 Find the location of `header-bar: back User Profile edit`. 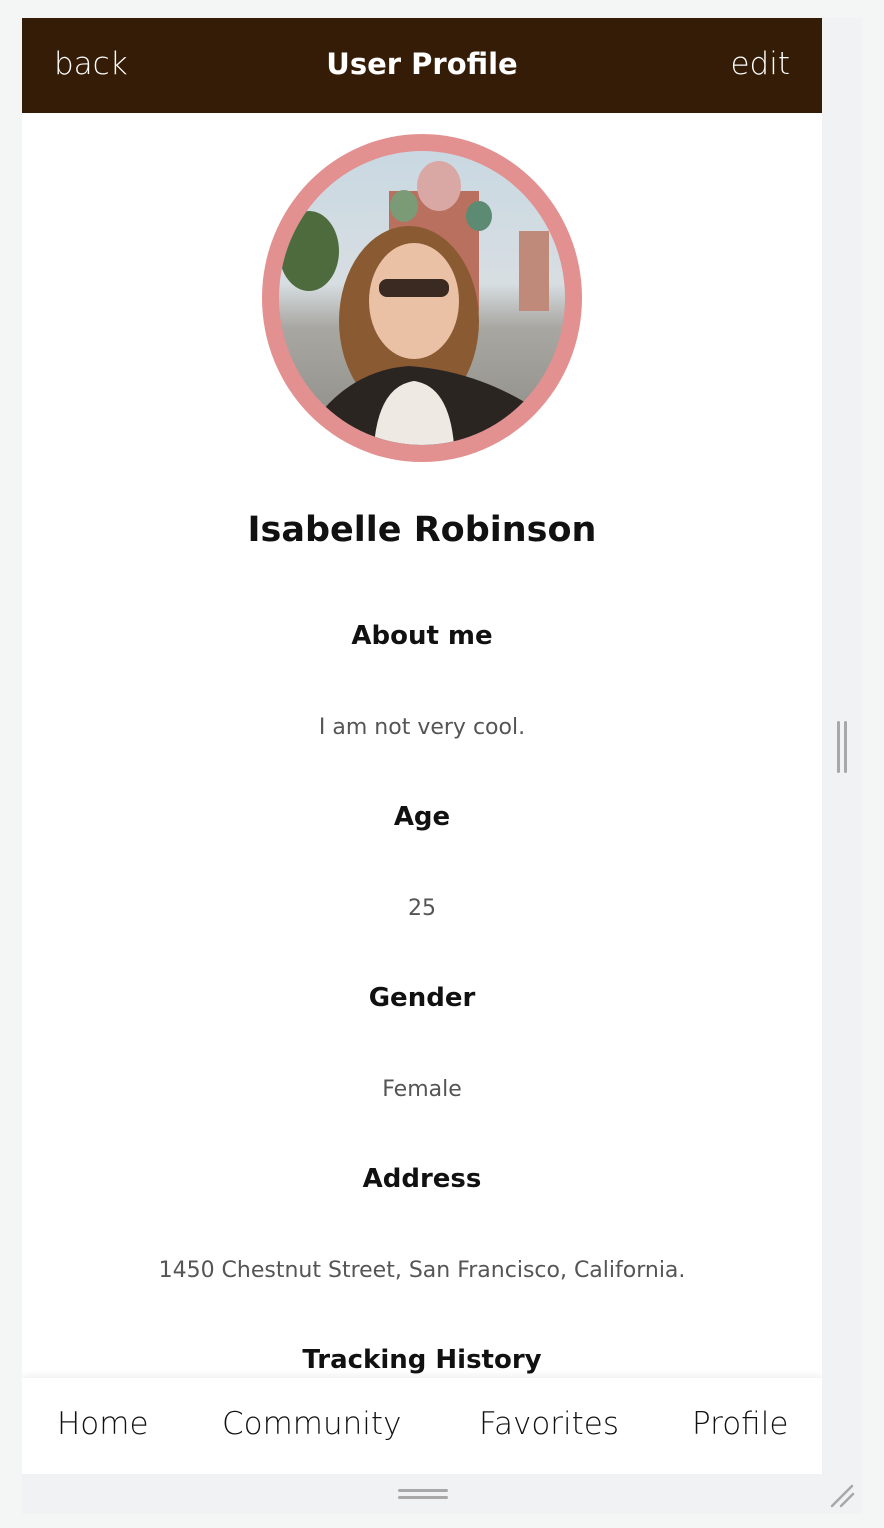

header-bar: back User Profile edit is located at coordinates (422, 65).